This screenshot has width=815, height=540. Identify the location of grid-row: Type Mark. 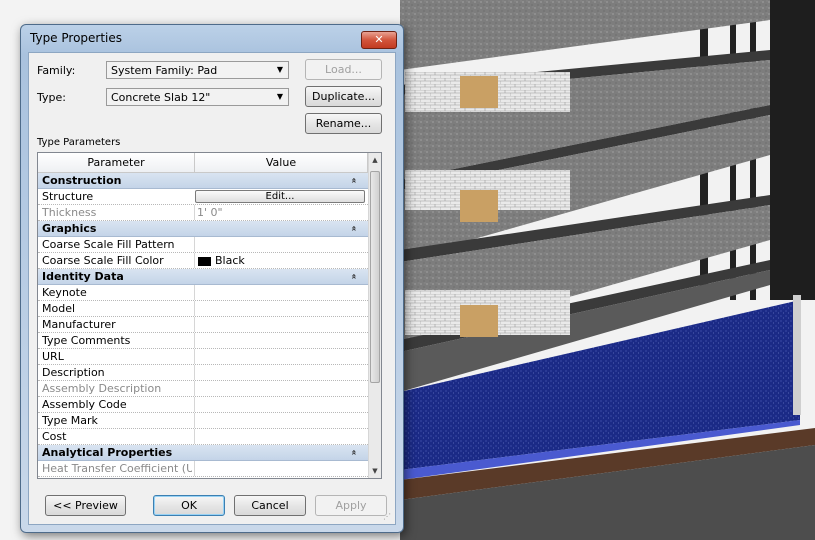
(203, 421).